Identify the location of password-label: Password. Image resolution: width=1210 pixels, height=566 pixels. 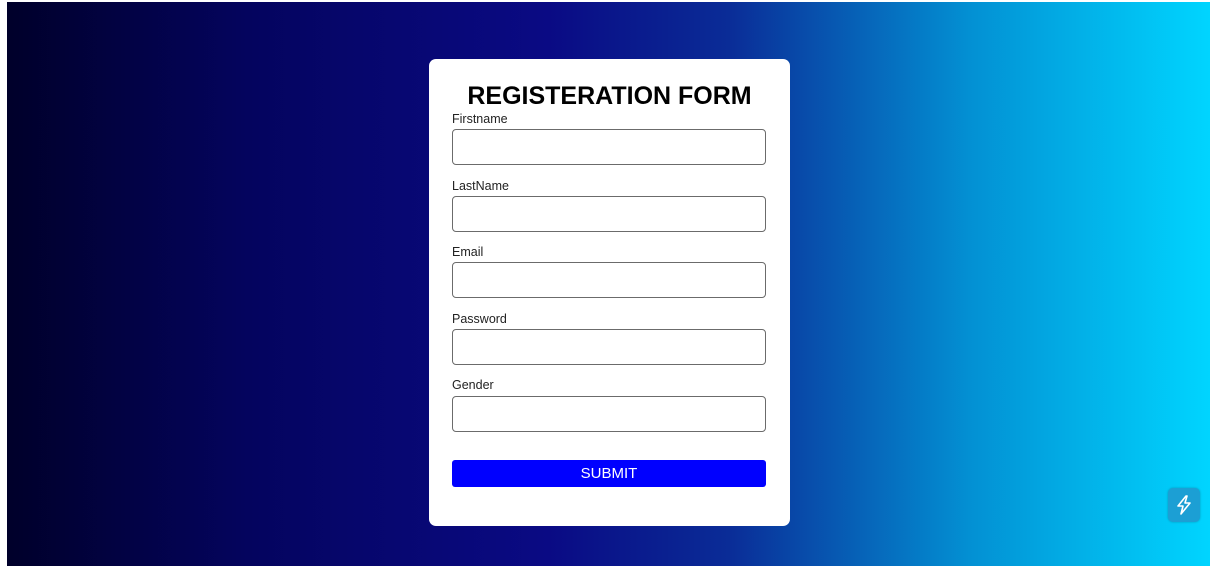
(479, 319).